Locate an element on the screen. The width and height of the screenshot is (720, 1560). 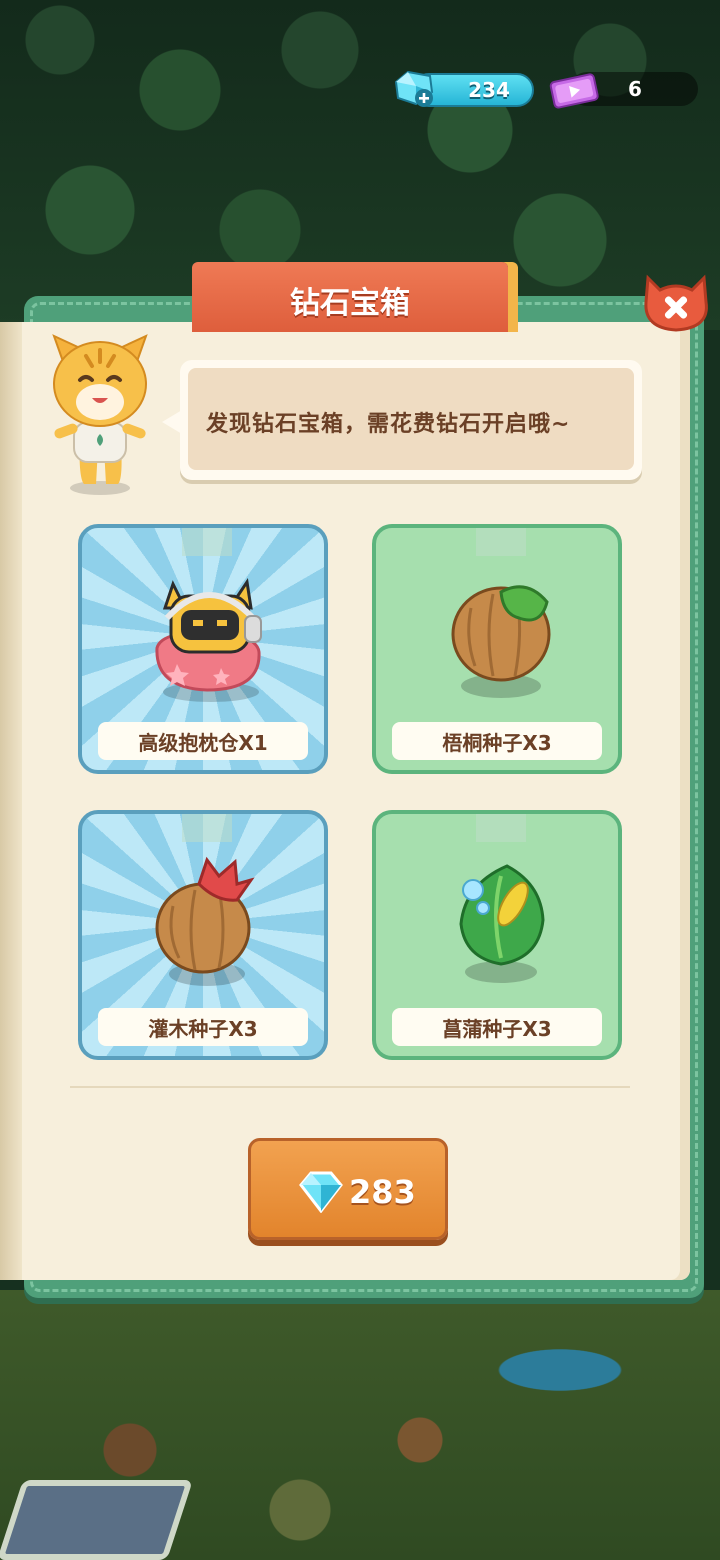
reward-card-shrub-seed: 灌木种子X3 is located at coordinates (203, 935).